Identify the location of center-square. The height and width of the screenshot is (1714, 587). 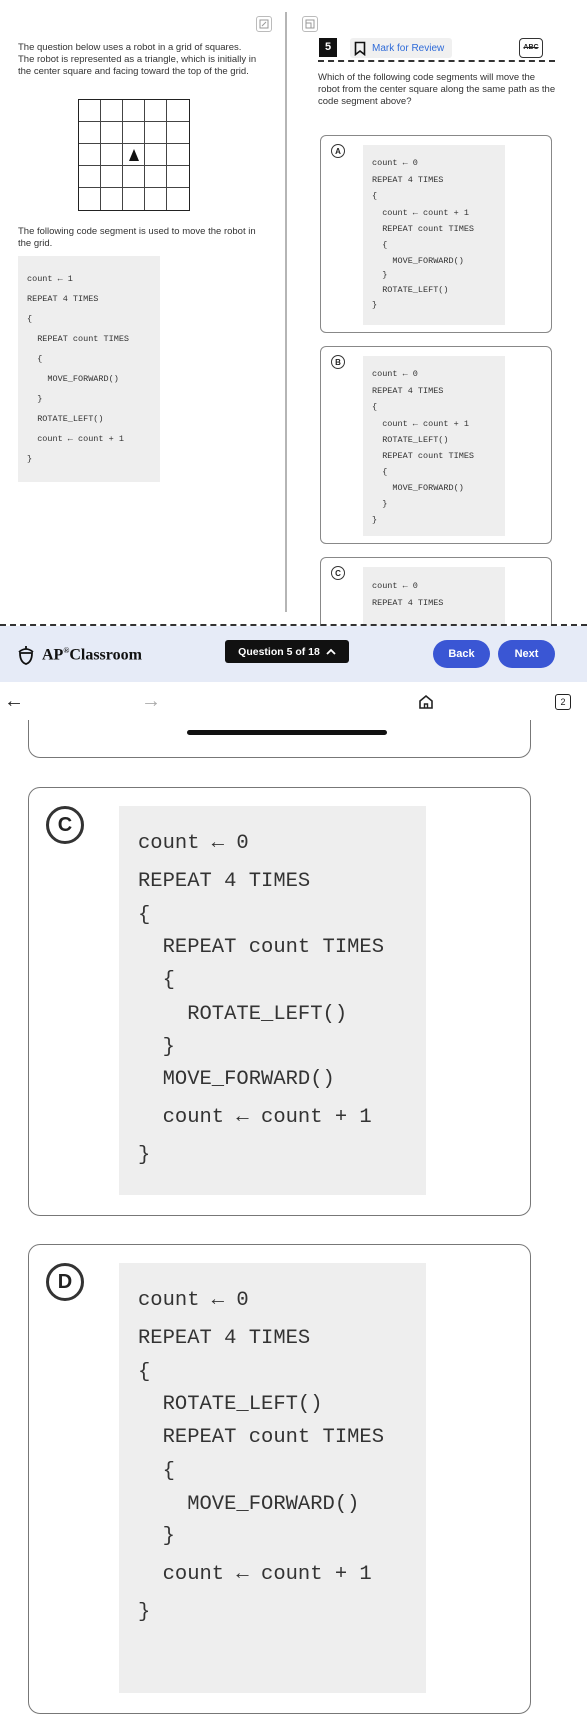
(134, 155).